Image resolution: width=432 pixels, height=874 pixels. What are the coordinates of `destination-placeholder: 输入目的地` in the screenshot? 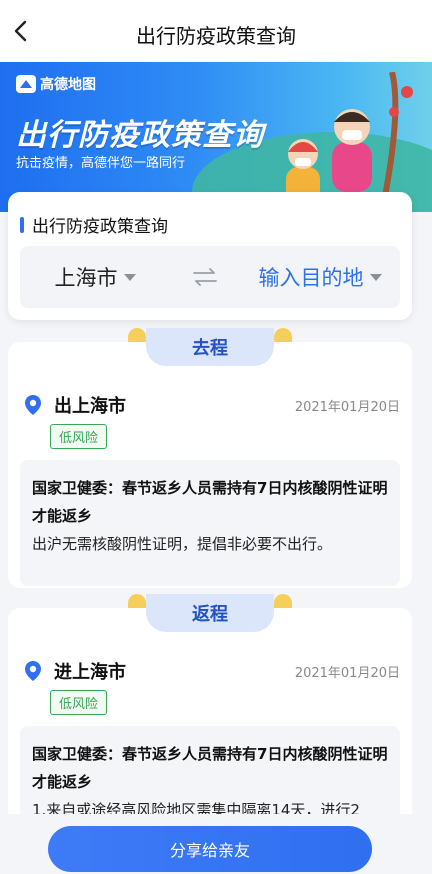 It's located at (311, 278).